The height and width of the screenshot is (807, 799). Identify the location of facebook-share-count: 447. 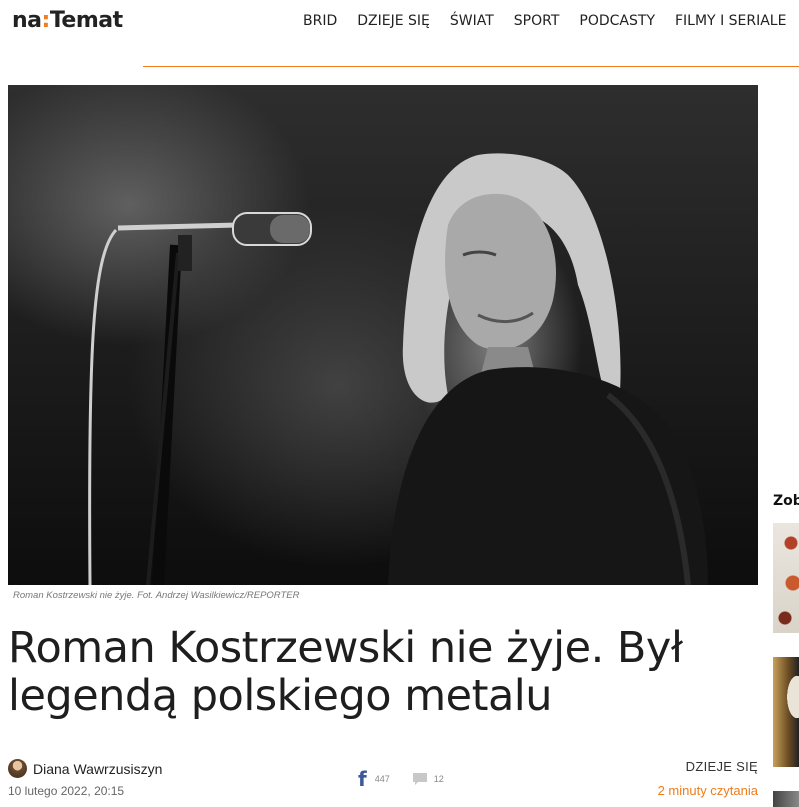
(382, 779).